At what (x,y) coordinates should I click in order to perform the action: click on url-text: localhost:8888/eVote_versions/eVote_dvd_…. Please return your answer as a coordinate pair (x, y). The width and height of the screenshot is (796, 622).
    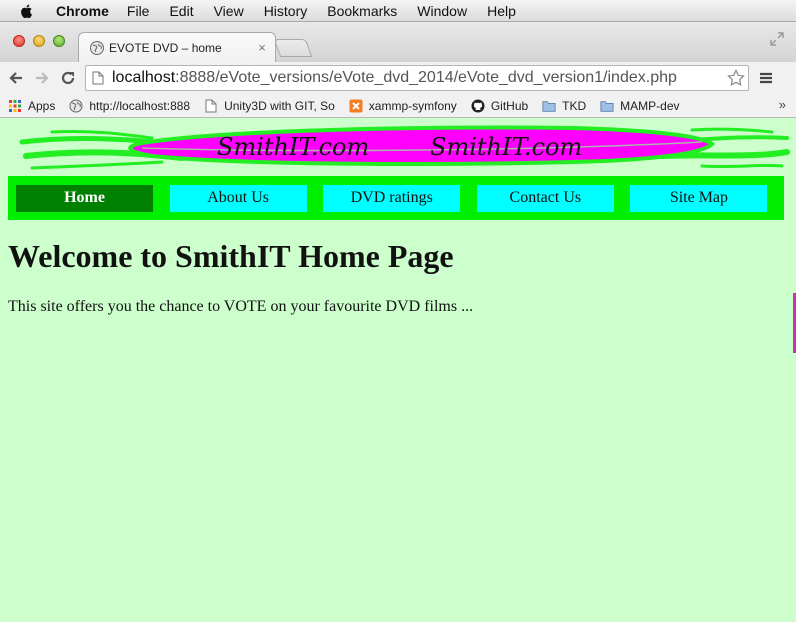
    Looking at the image, I should click on (418, 78).